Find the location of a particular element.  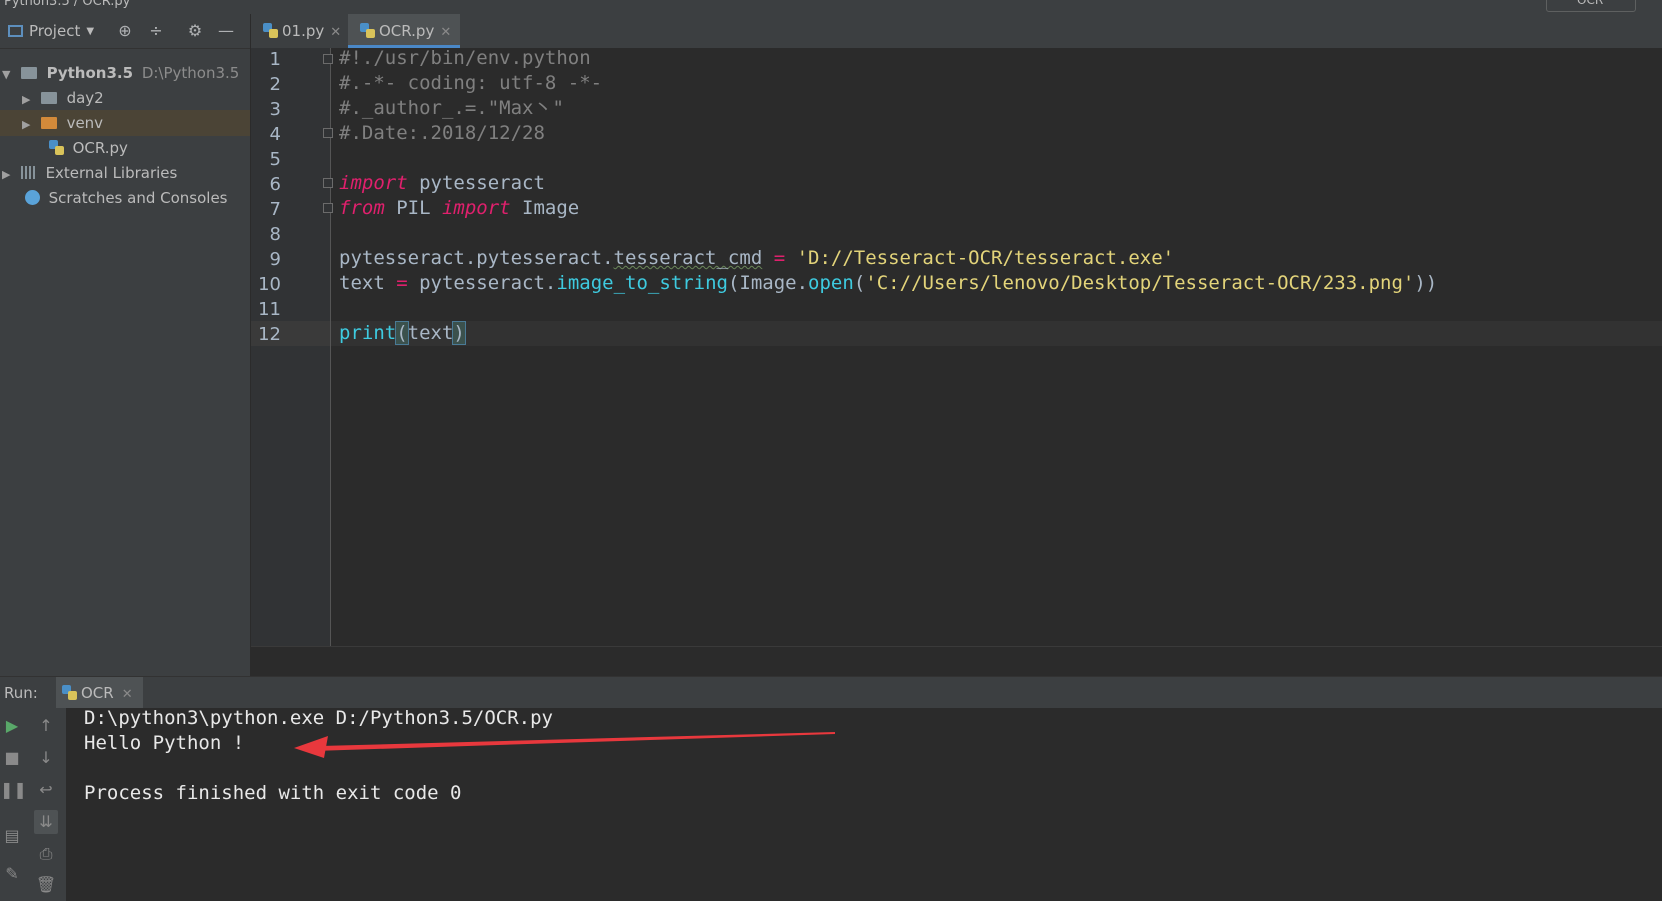

code-line-6: import pytesseract is located at coordinates (442, 183).